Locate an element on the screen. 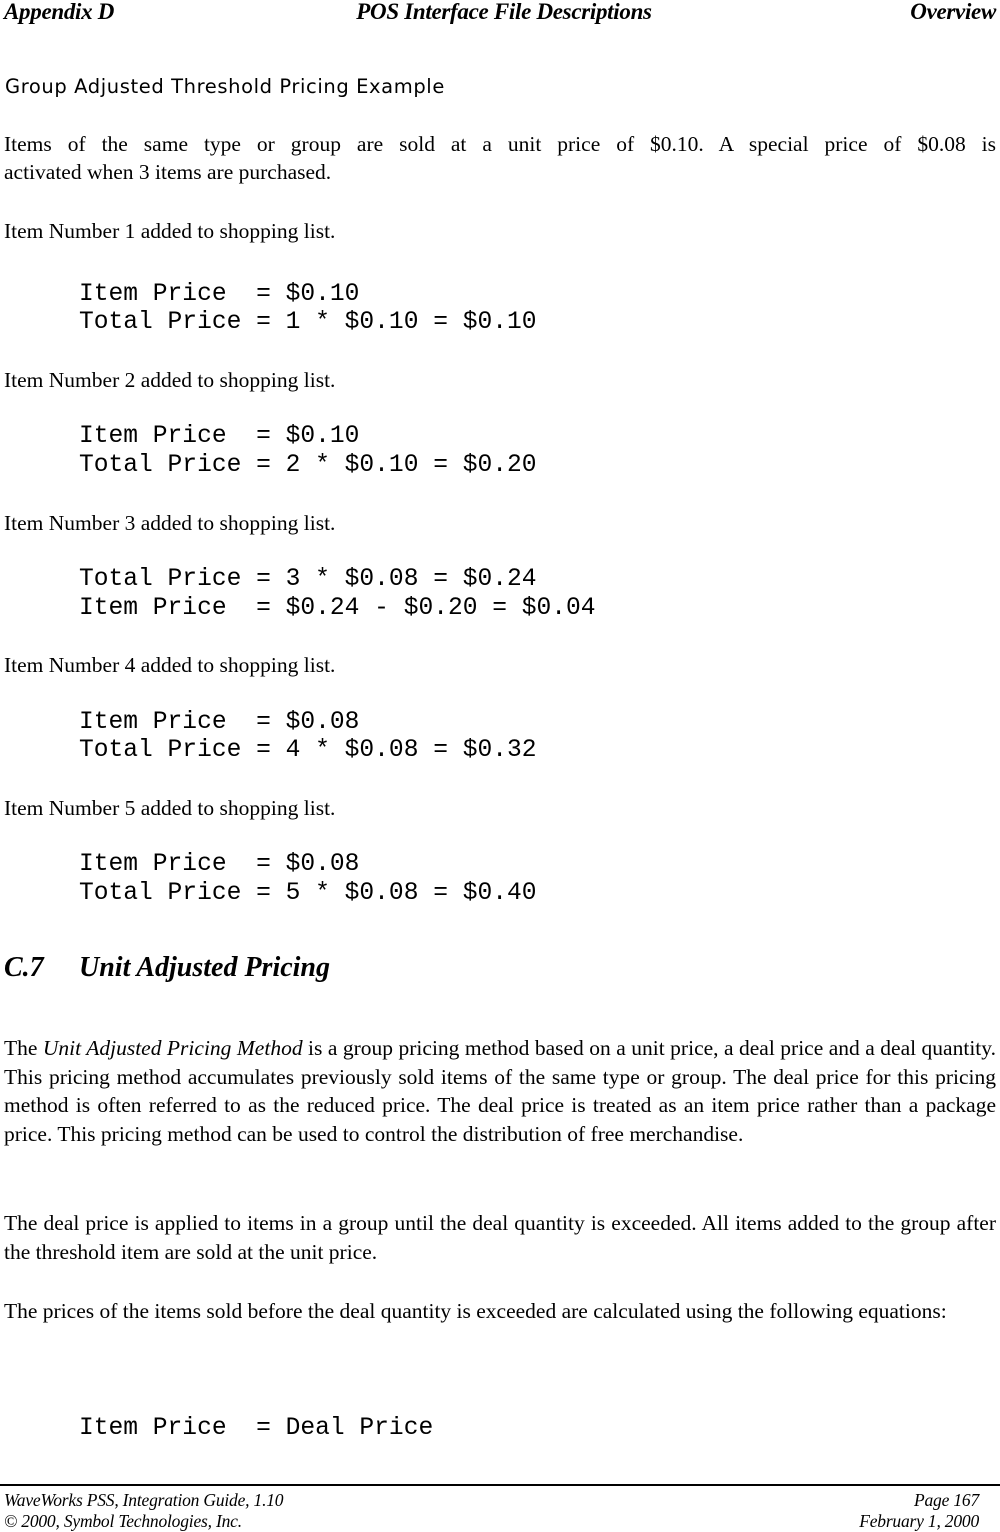  step-1-code-line-2: Total Price = 1 * $0.10 = $0.10 is located at coordinates (308, 322).